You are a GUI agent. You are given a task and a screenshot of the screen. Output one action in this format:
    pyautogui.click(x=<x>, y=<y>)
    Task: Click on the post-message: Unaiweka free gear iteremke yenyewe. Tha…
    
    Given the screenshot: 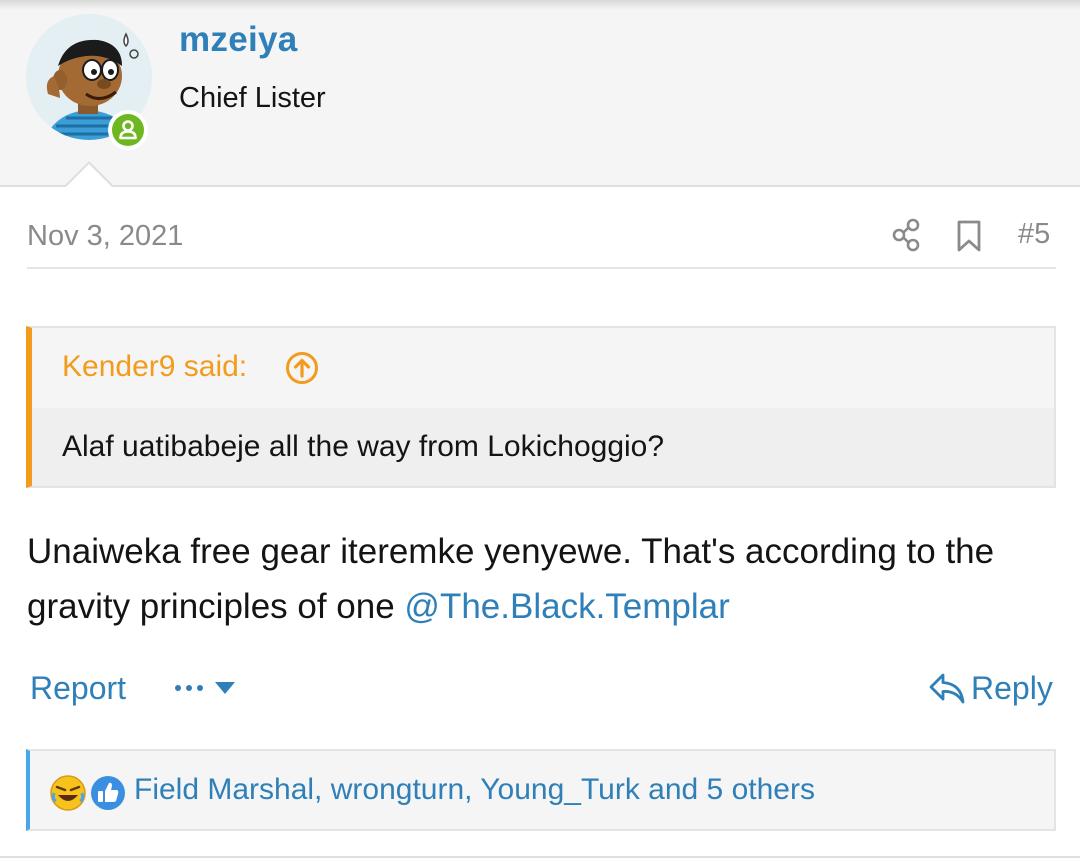 What is the action you would take?
    pyautogui.click(x=542, y=579)
    